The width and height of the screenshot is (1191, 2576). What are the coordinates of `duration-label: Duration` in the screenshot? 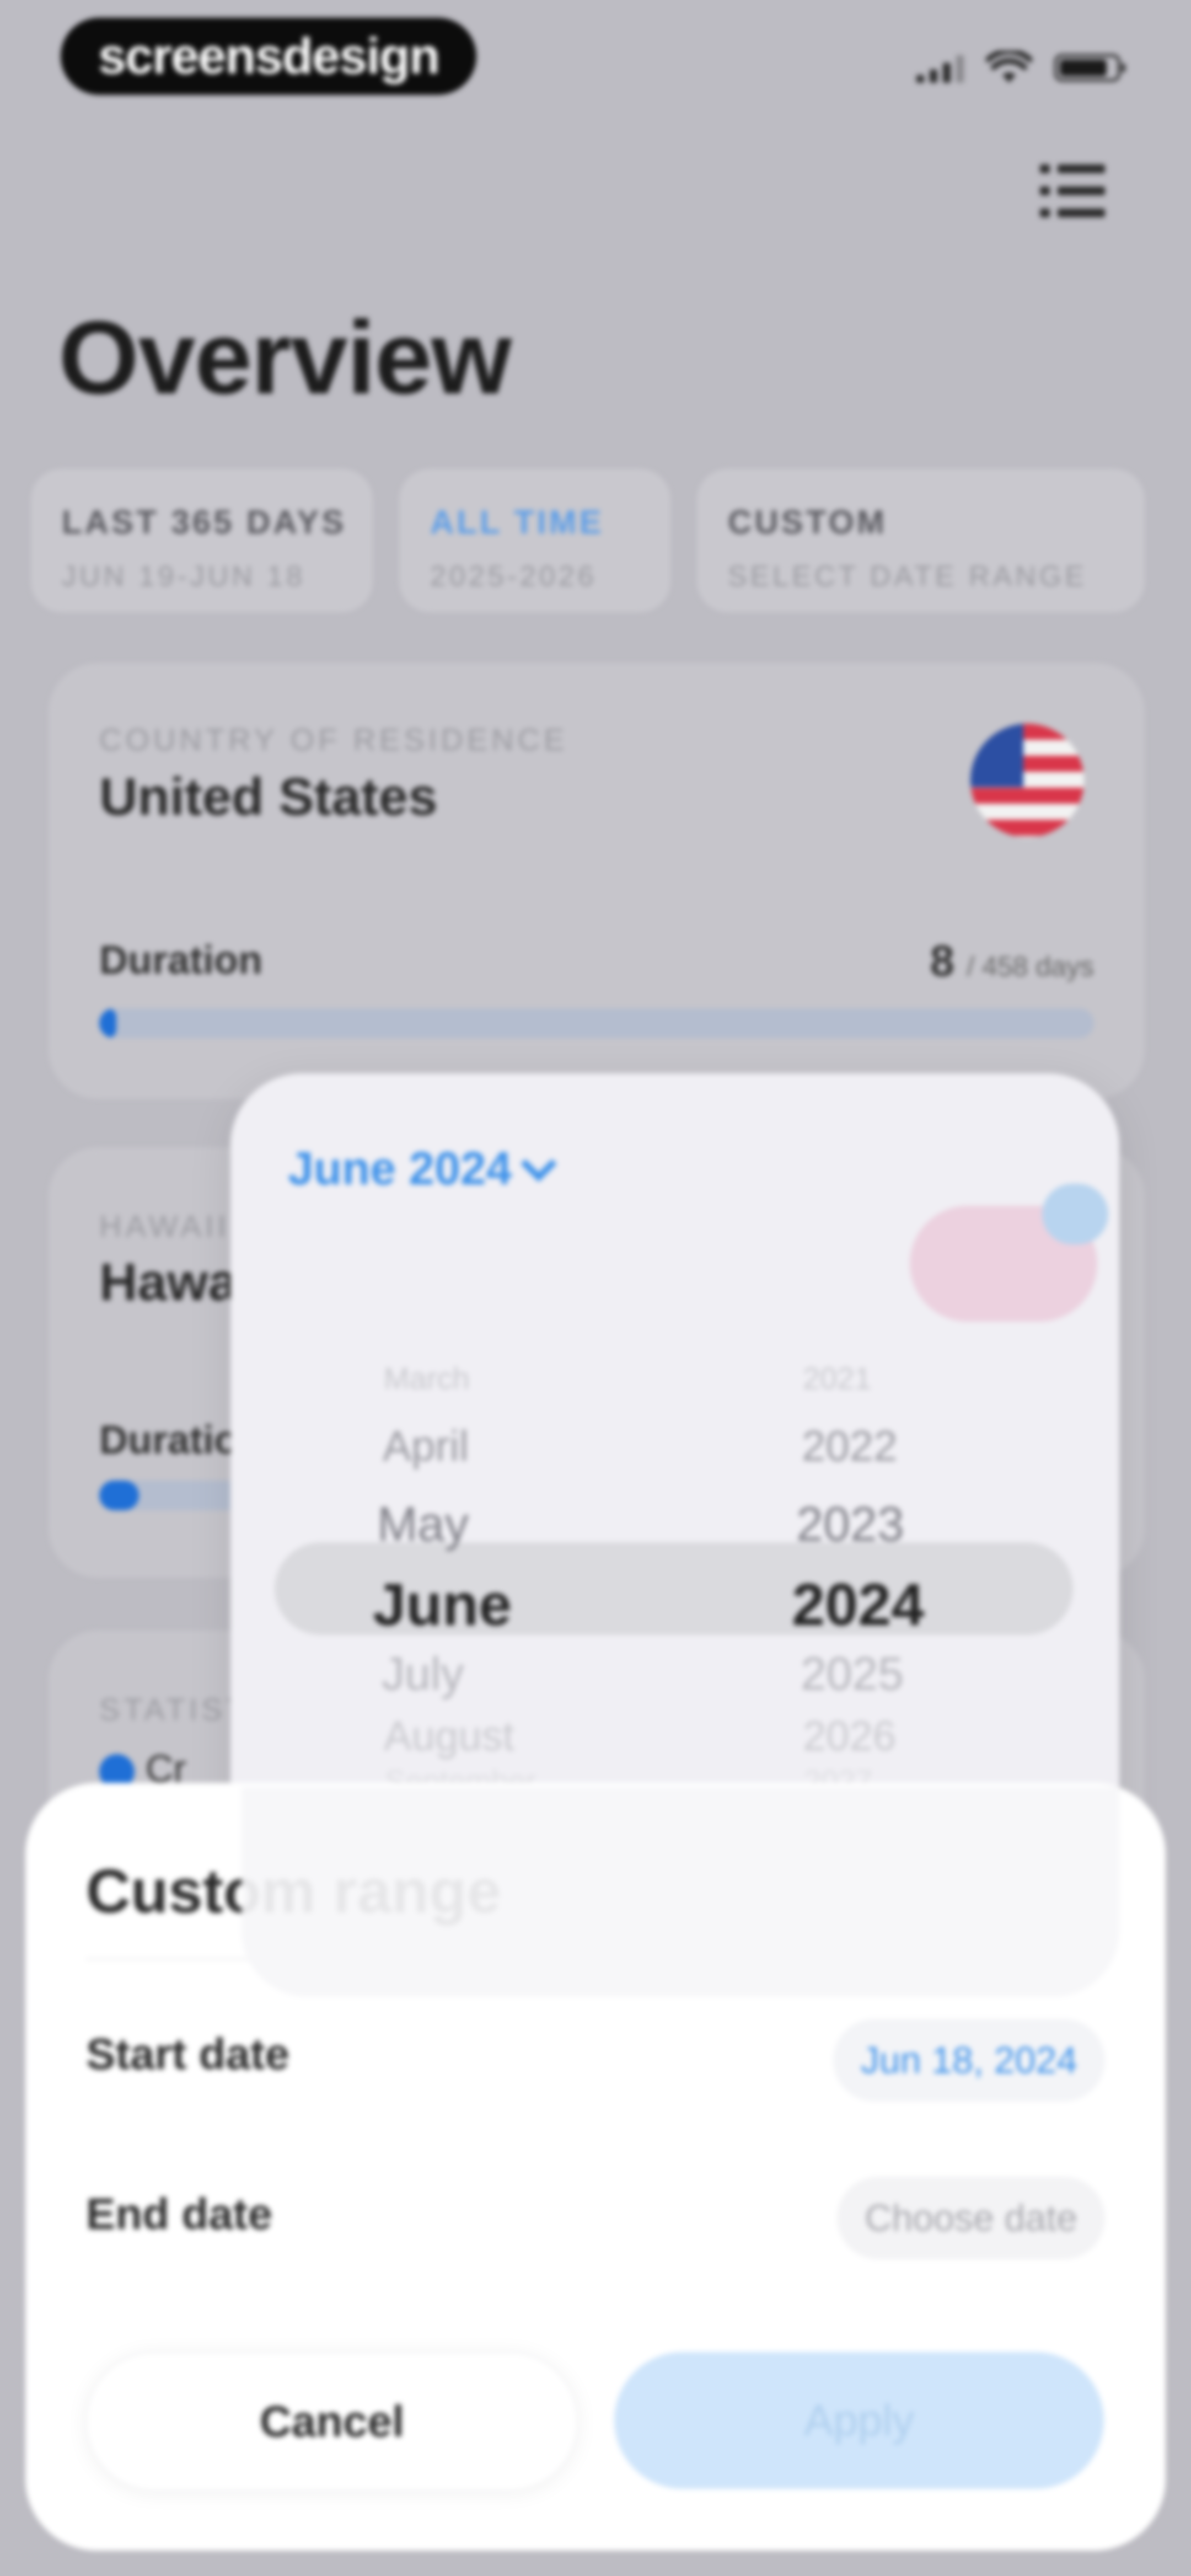 It's located at (180, 960).